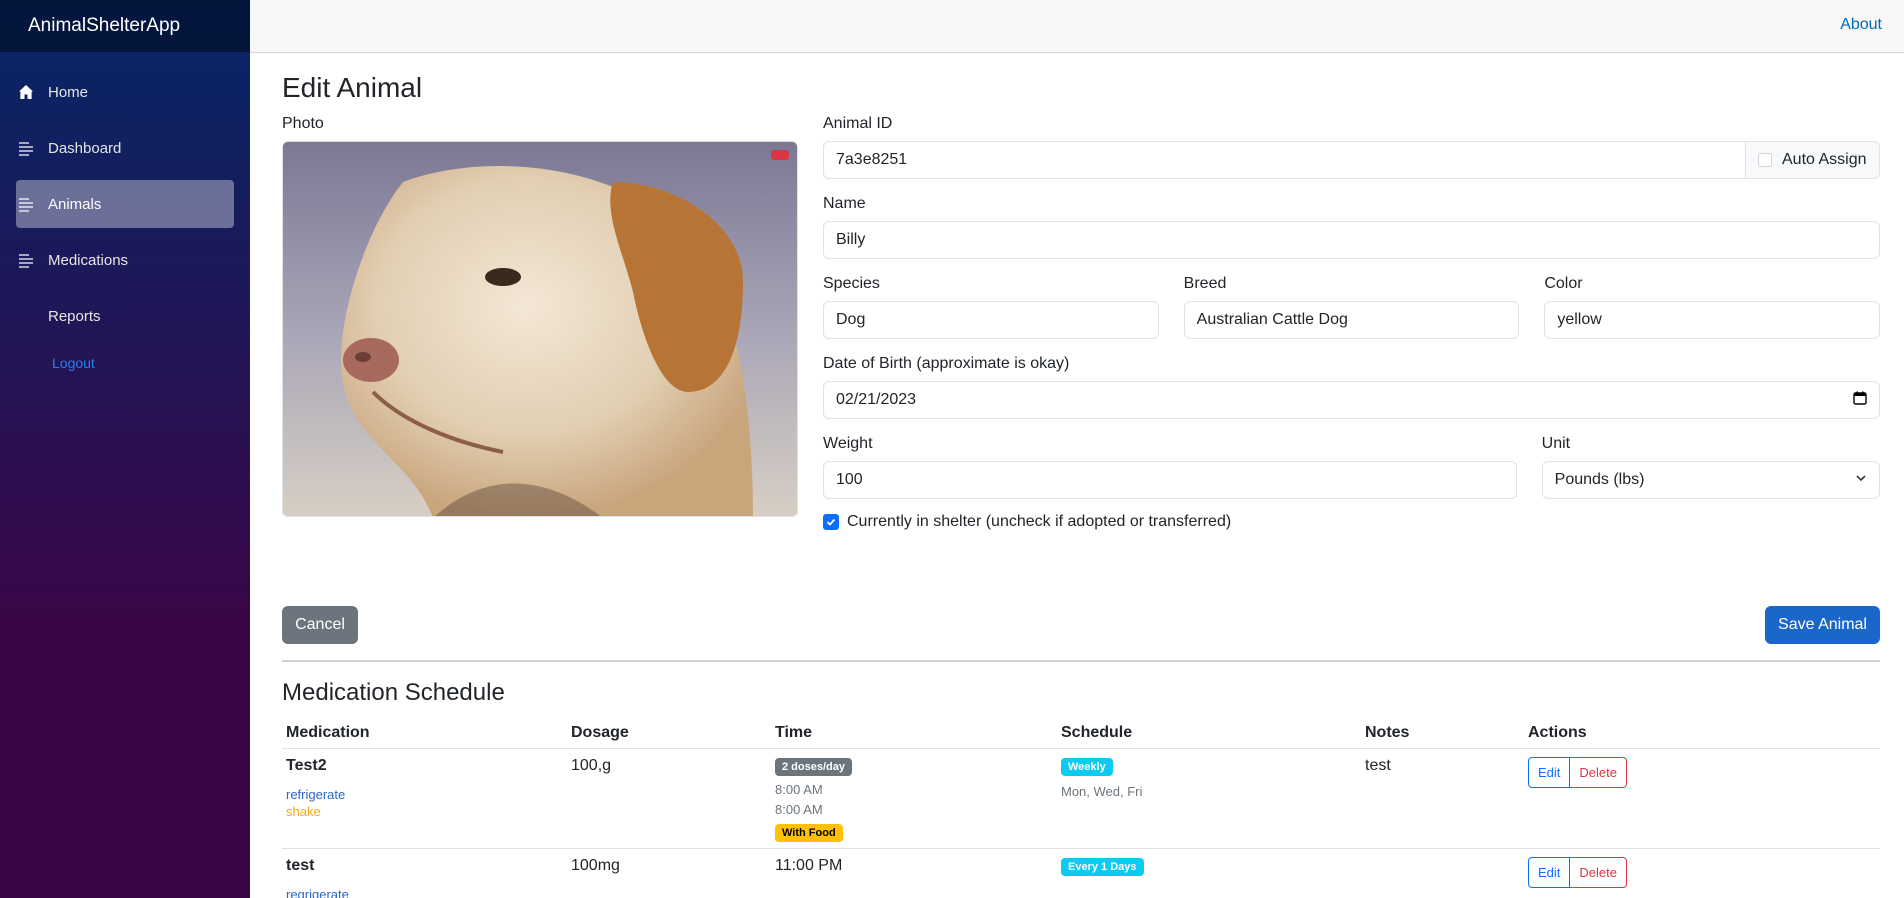 The height and width of the screenshot is (898, 1904). I want to click on save-animal-button: Save Animal, so click(1822, 625).